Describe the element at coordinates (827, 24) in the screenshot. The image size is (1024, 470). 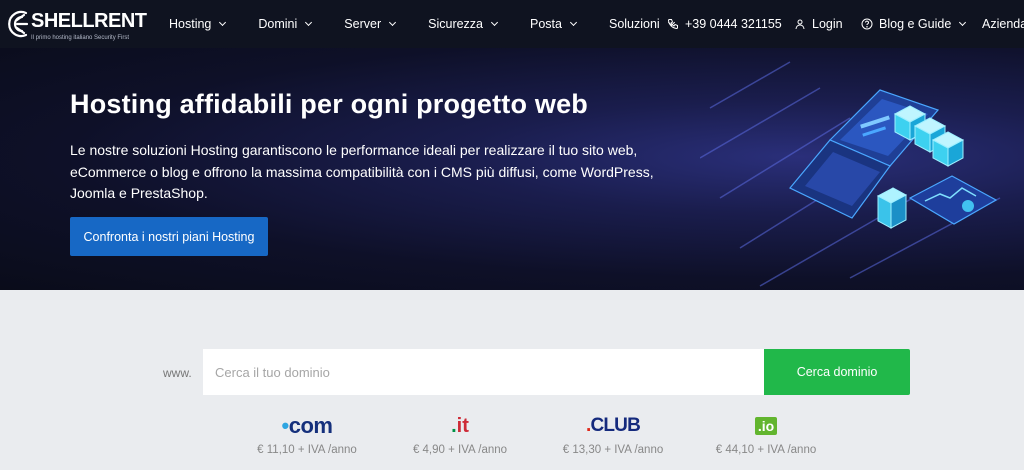
I see `login-label: Login` at that location.